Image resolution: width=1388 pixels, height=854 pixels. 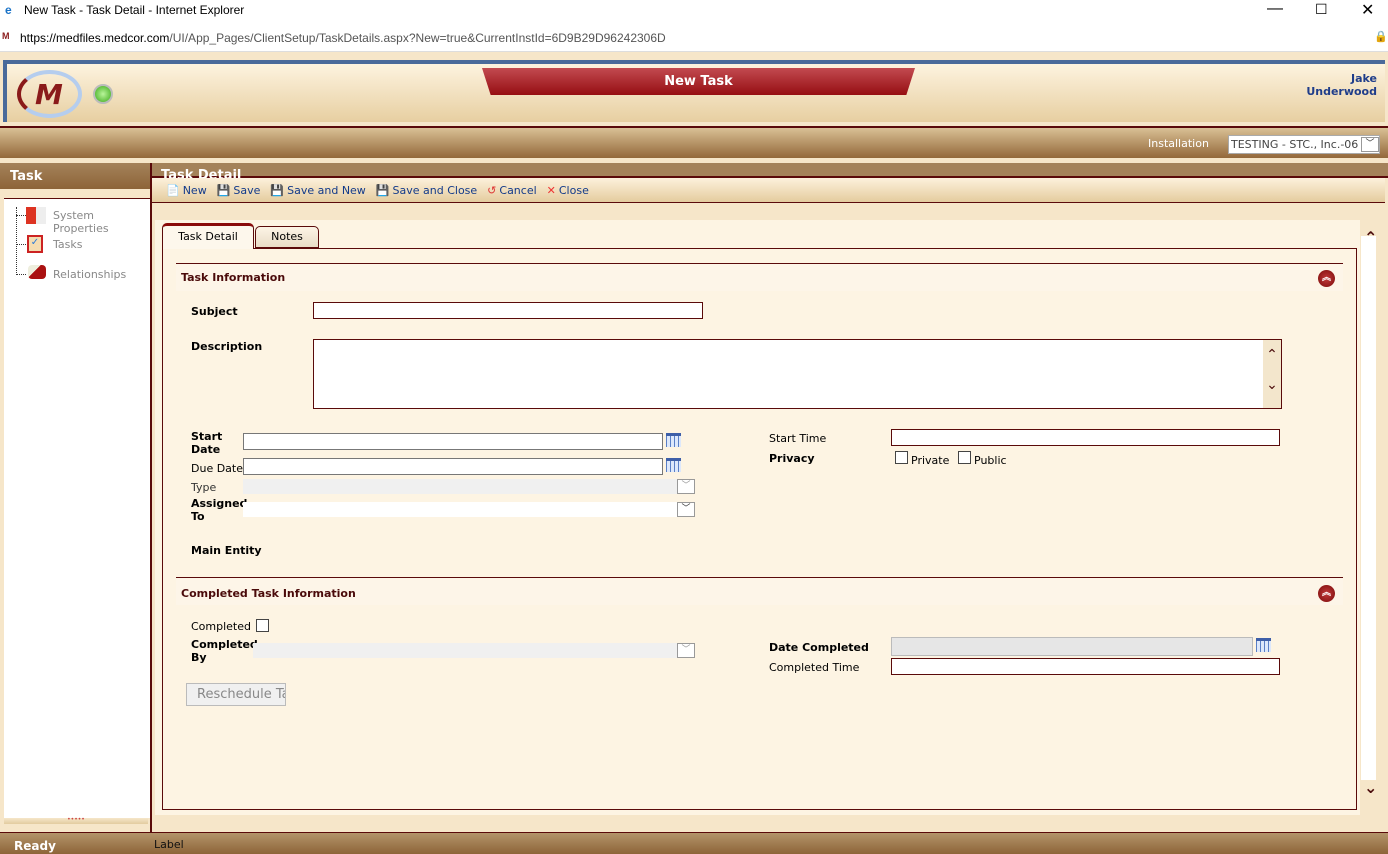 I want to click on date-completed-label: Date Completed, so click(x=819, y=647).